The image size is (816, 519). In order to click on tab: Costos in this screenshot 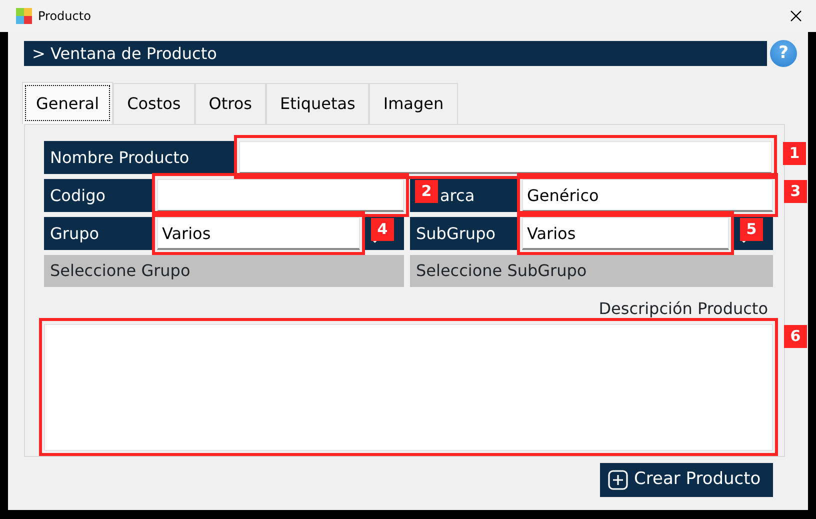, I will do `click(154, 103)`.